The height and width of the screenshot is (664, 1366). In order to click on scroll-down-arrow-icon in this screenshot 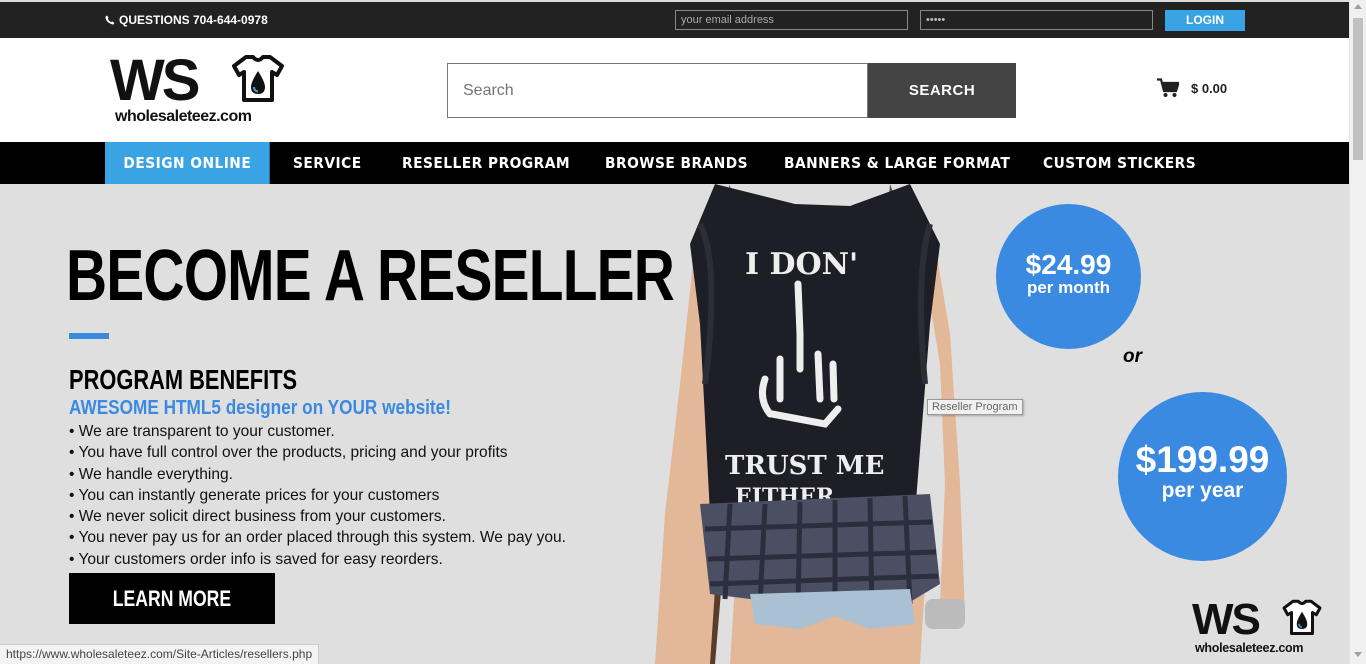, I will do `click(1358, 654)`.